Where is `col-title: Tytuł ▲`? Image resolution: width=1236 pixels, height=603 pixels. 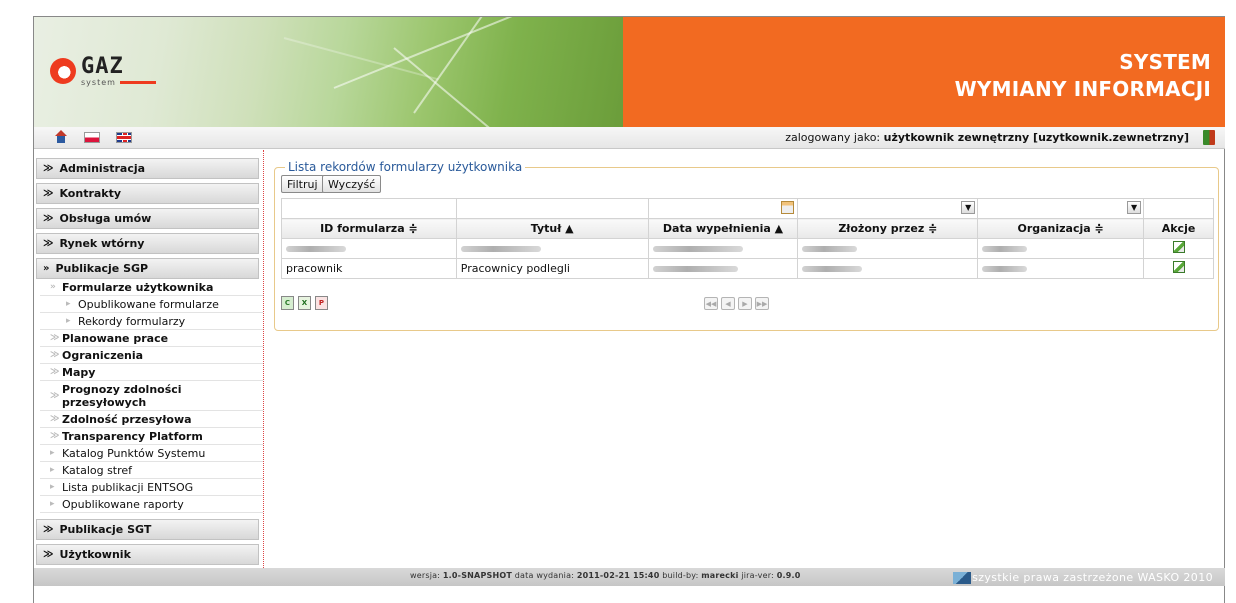
col-title: Tytuł ▲ is located at coordinates (552, 228).